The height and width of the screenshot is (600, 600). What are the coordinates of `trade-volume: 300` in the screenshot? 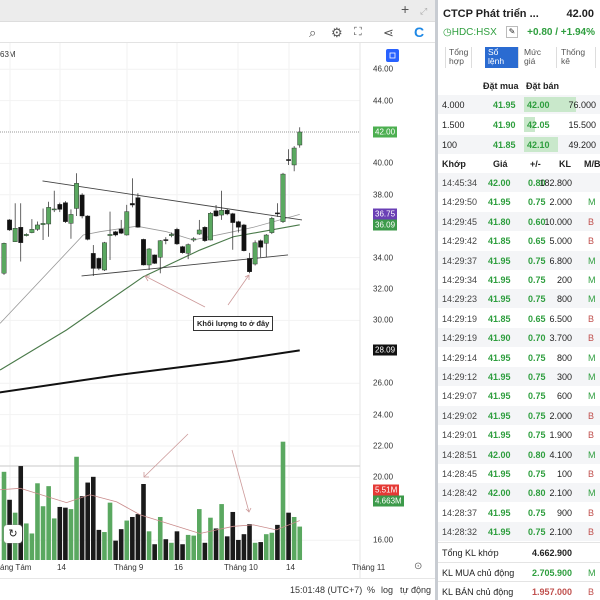 It's located at (564, 377).